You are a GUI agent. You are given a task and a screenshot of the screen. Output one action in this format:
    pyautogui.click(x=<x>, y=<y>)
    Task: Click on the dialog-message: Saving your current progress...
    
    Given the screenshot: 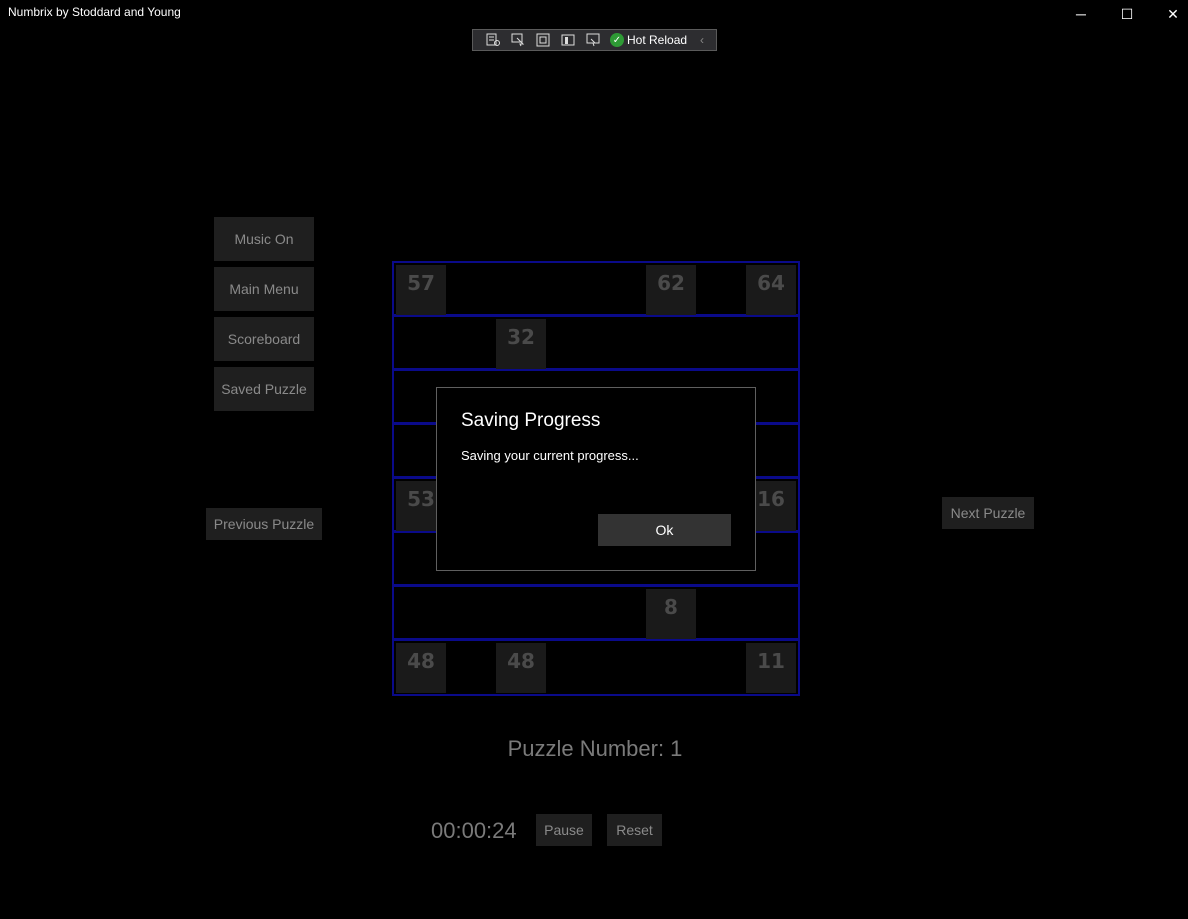 What is the action you would take?
    pyautogui.click(x=550, y=455)
    